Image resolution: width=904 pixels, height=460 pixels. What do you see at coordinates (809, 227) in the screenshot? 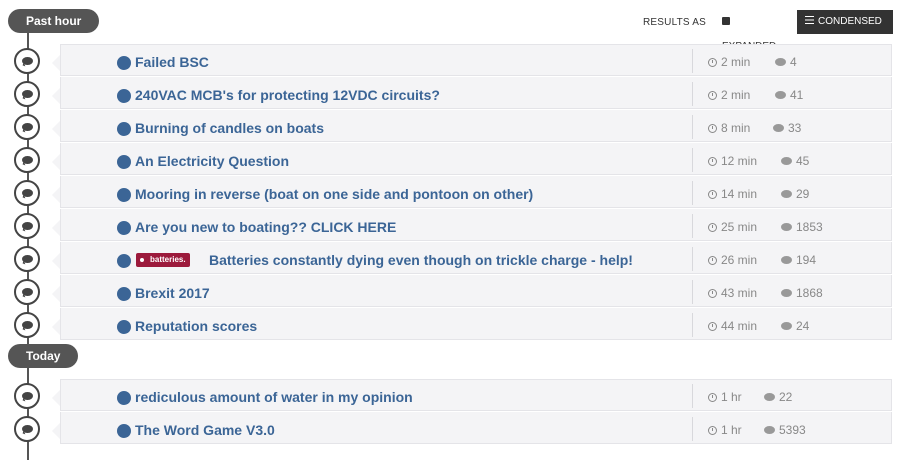
I see `topic-replies-count: 1853` at bounding box center [809, 227].